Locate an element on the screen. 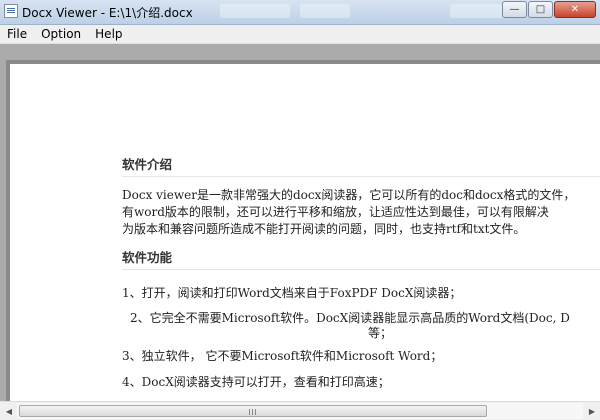 The width and height of the screenshot is (600, 420). menu-bar: File Option Help is located at coordinates (300, 34).